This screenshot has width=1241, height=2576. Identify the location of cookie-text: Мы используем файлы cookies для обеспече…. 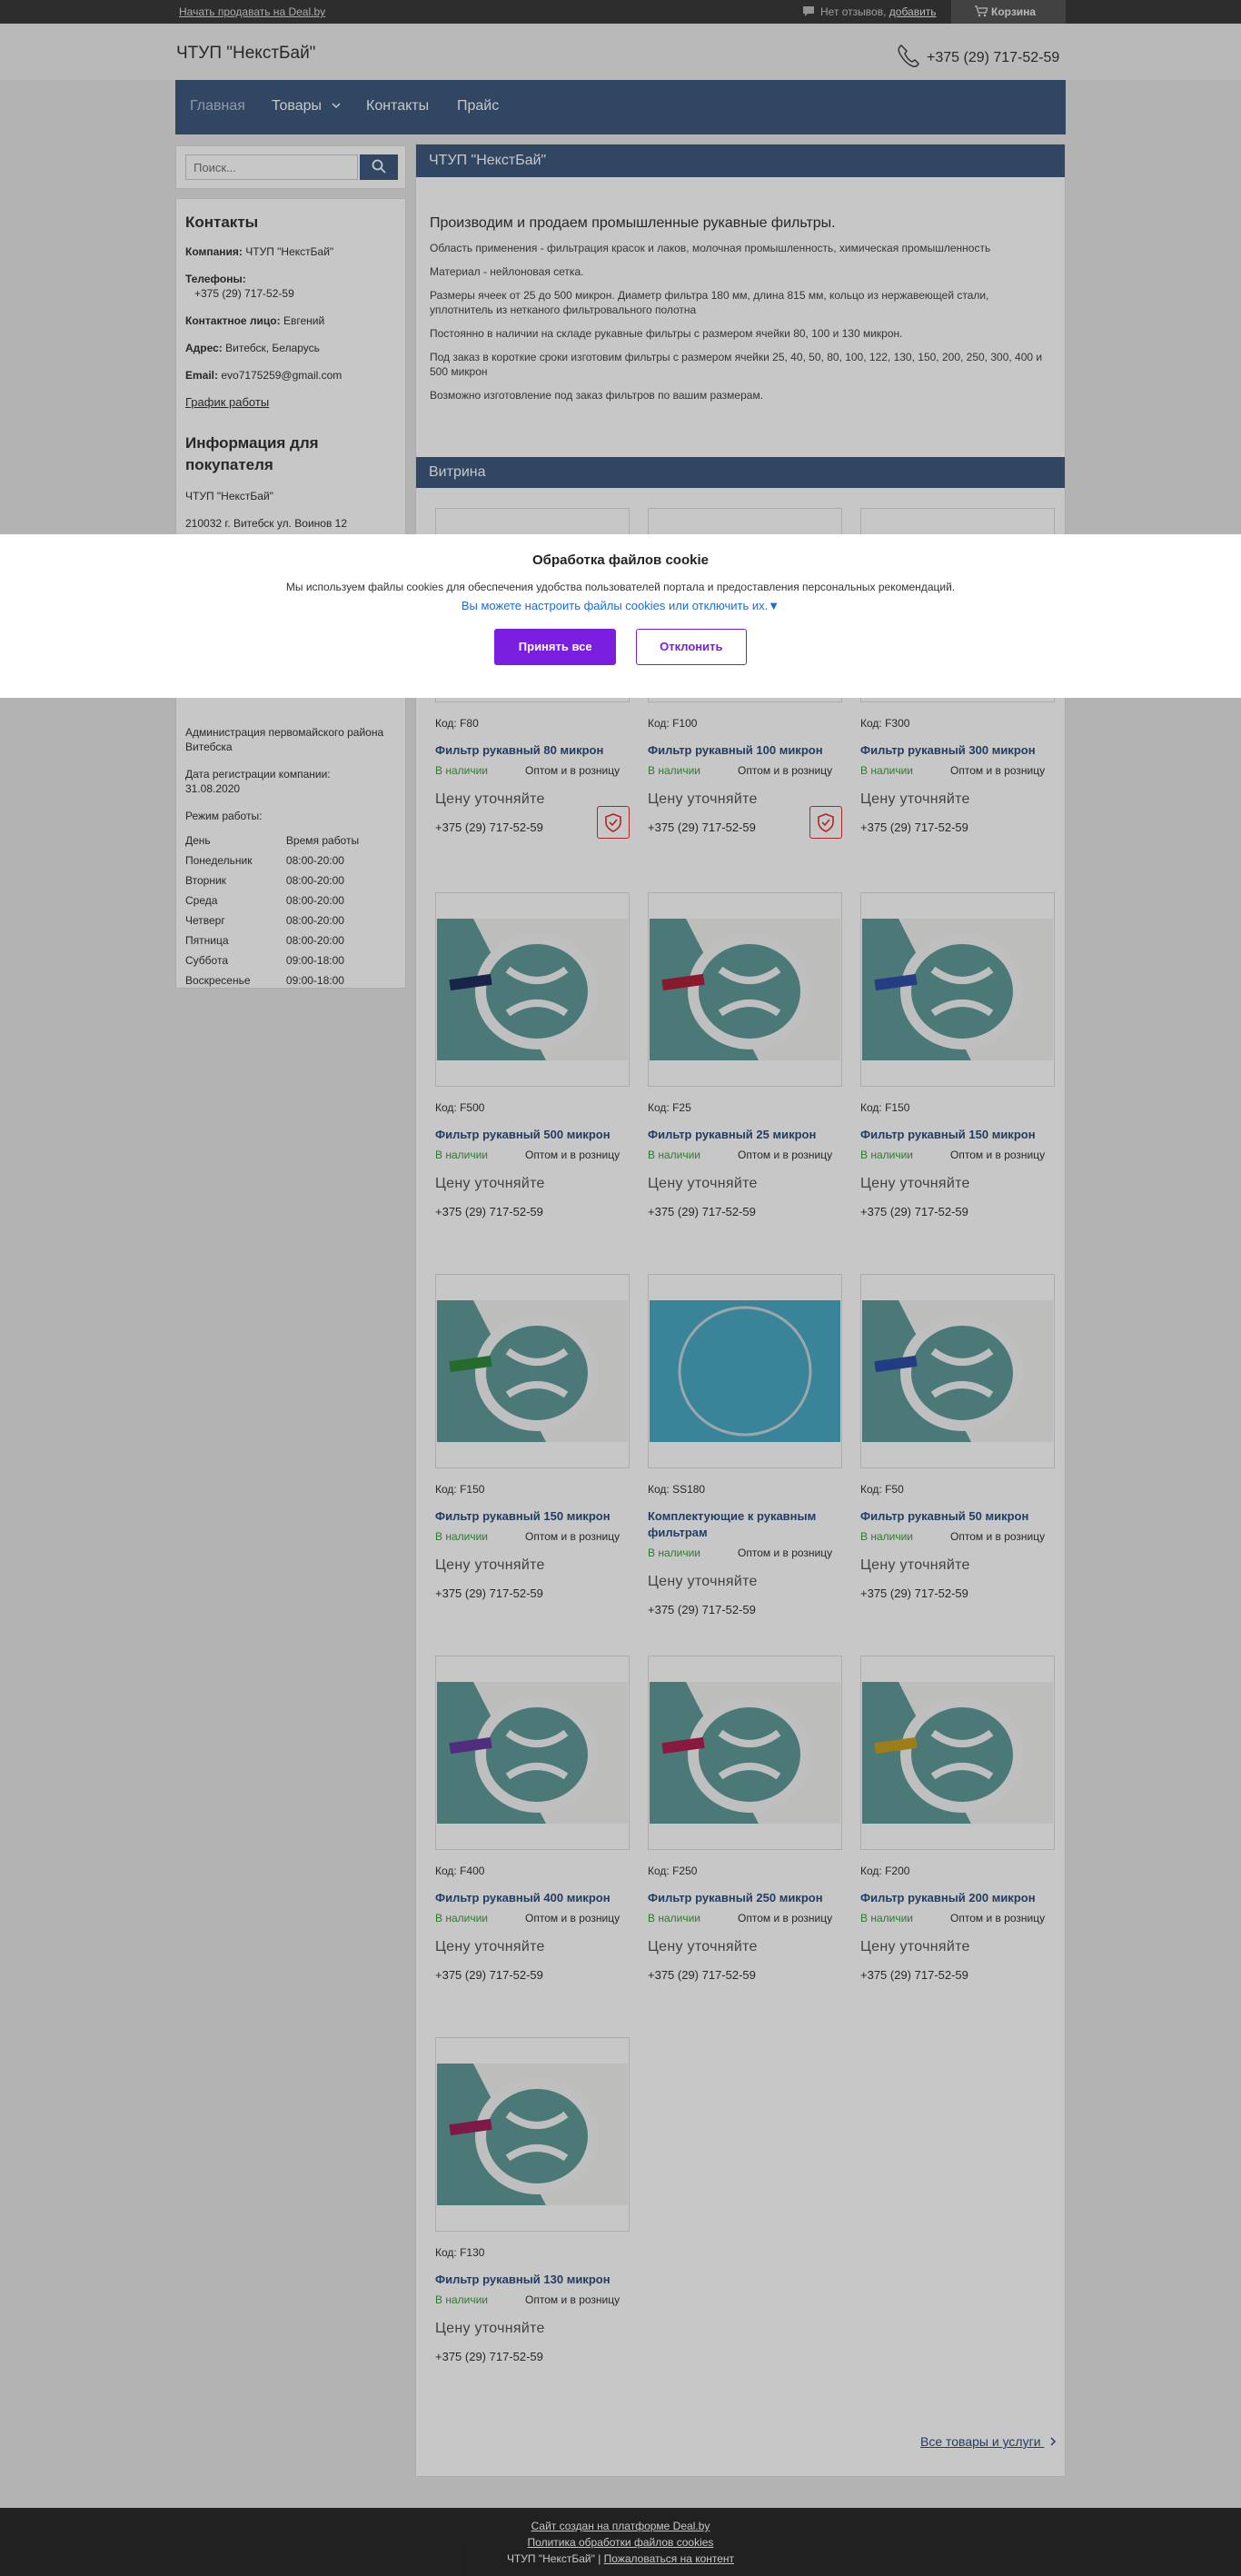
(620, 587).